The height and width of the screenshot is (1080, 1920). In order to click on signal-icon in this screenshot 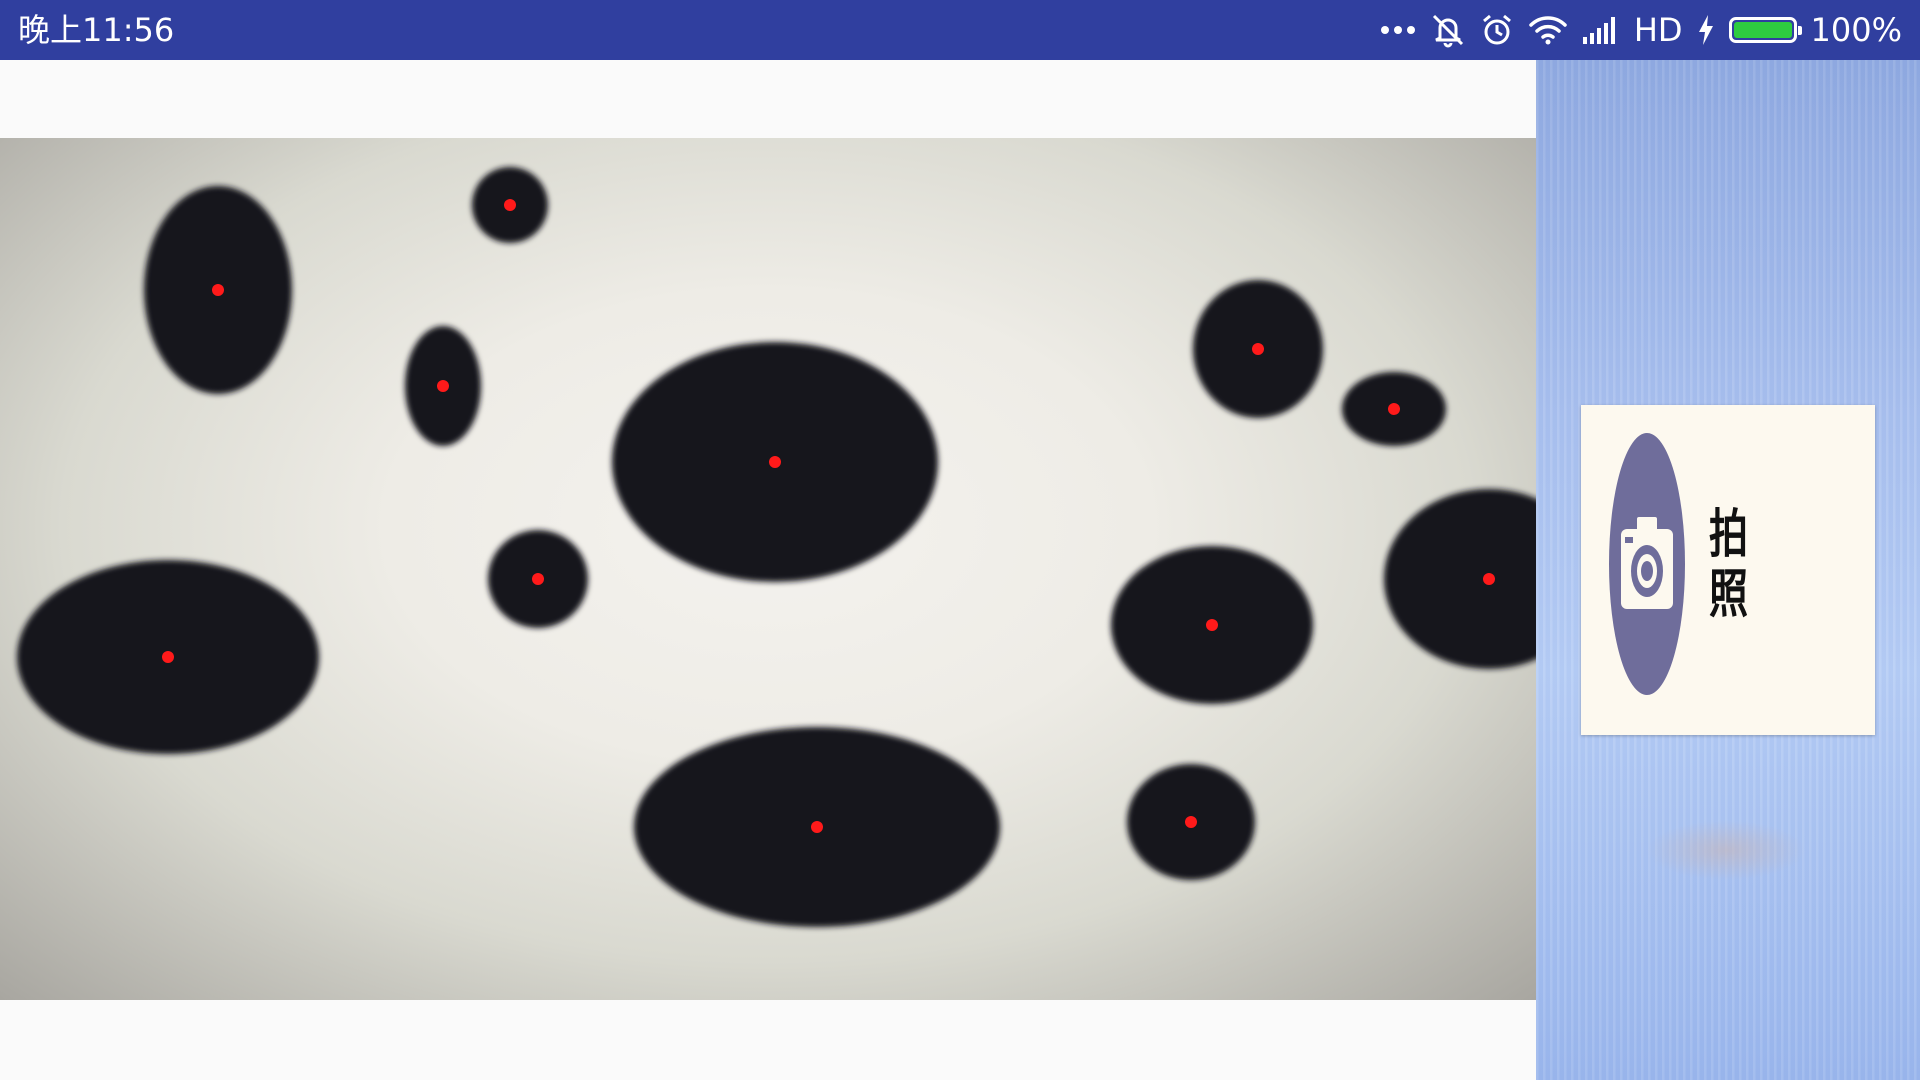, I will do `click(1601, 30)`.